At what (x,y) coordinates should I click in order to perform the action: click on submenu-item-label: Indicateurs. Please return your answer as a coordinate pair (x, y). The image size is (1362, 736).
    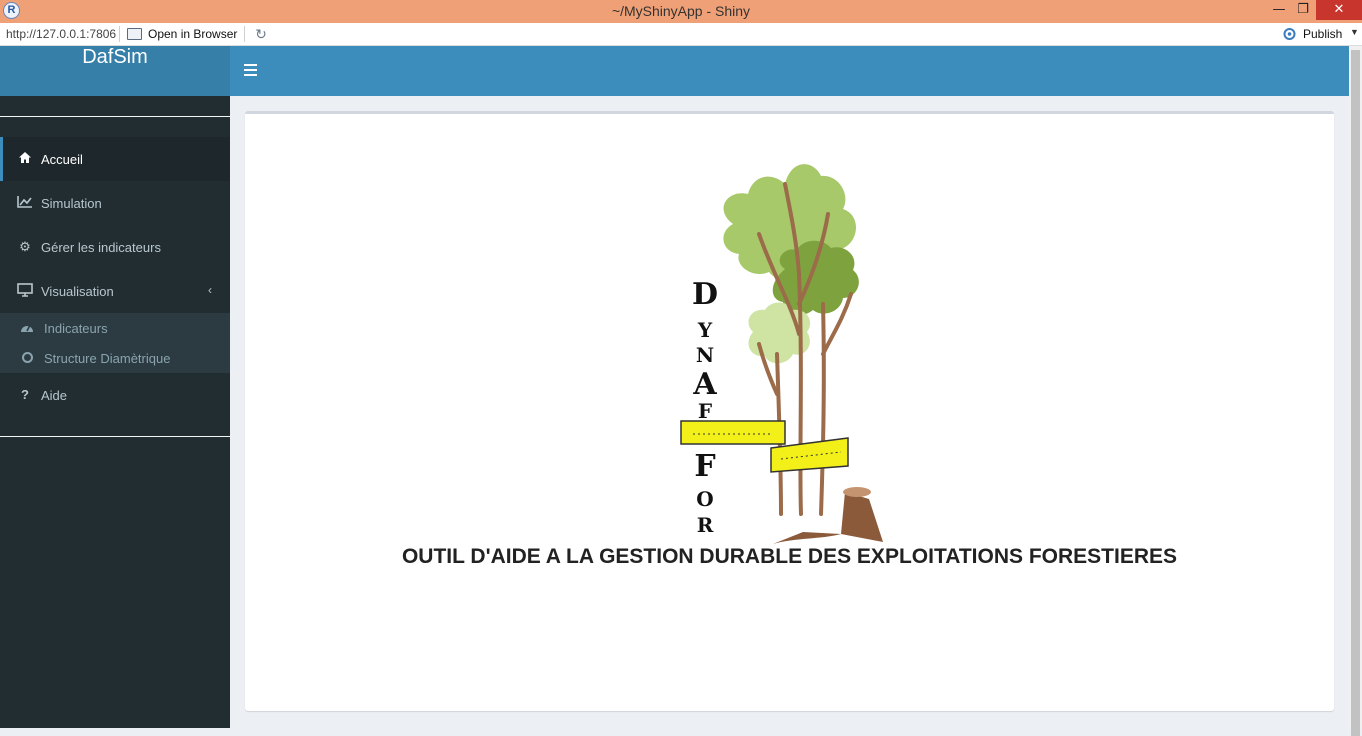
    Looking at the image, I should click on (76, 328).